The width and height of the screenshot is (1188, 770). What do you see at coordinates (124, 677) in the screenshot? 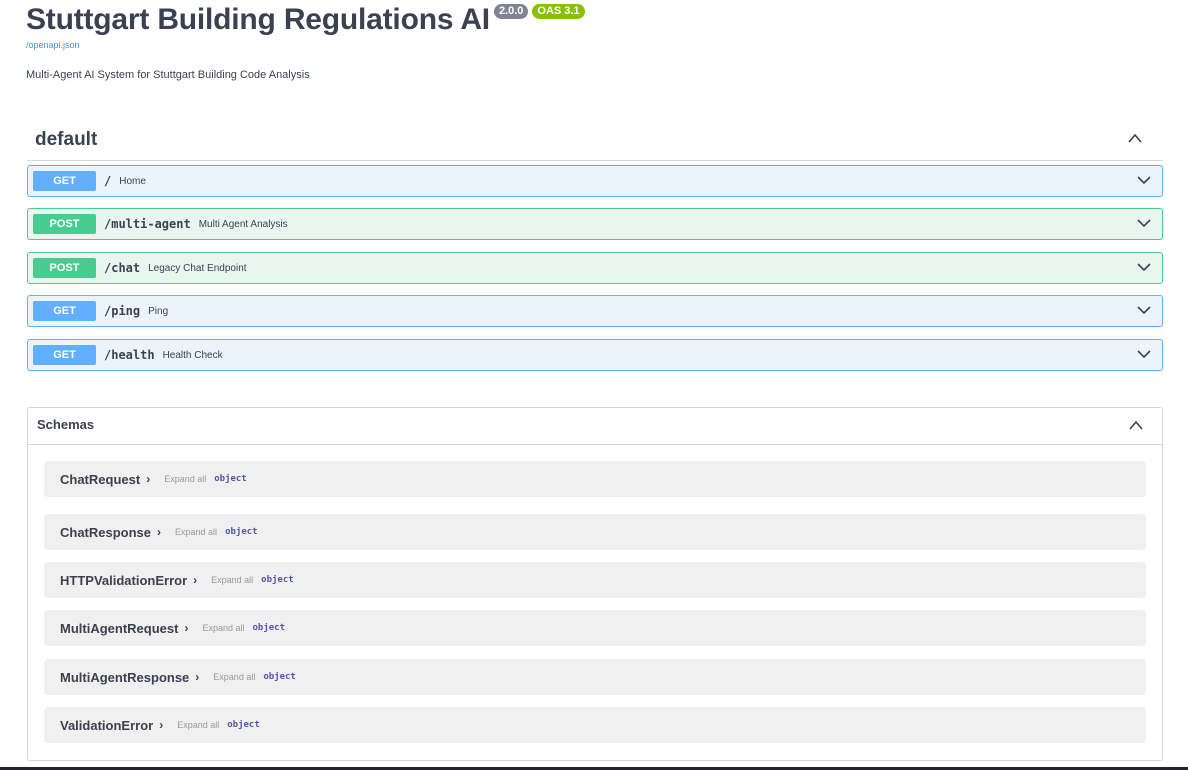
I see `model-name: MultiAgentResponse` at bounding box center [124, 677].